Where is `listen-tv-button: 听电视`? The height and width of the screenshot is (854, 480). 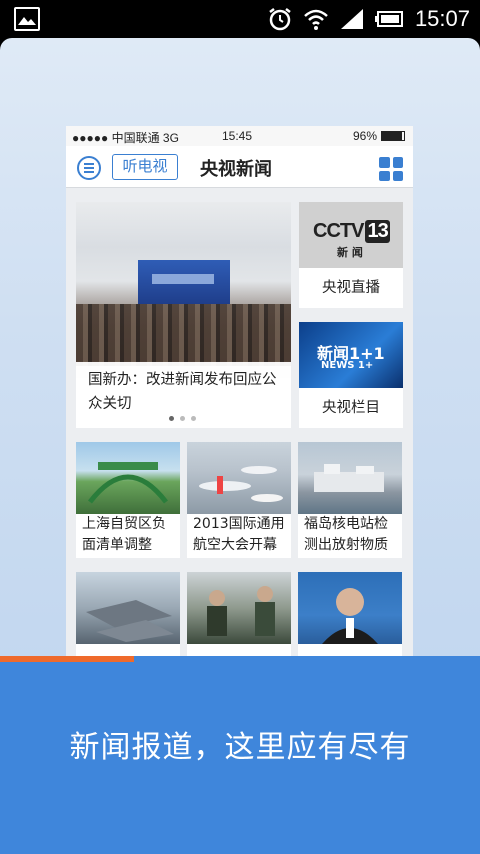 listen-tv-button: 听电视 is located at coordinates (145, 167).